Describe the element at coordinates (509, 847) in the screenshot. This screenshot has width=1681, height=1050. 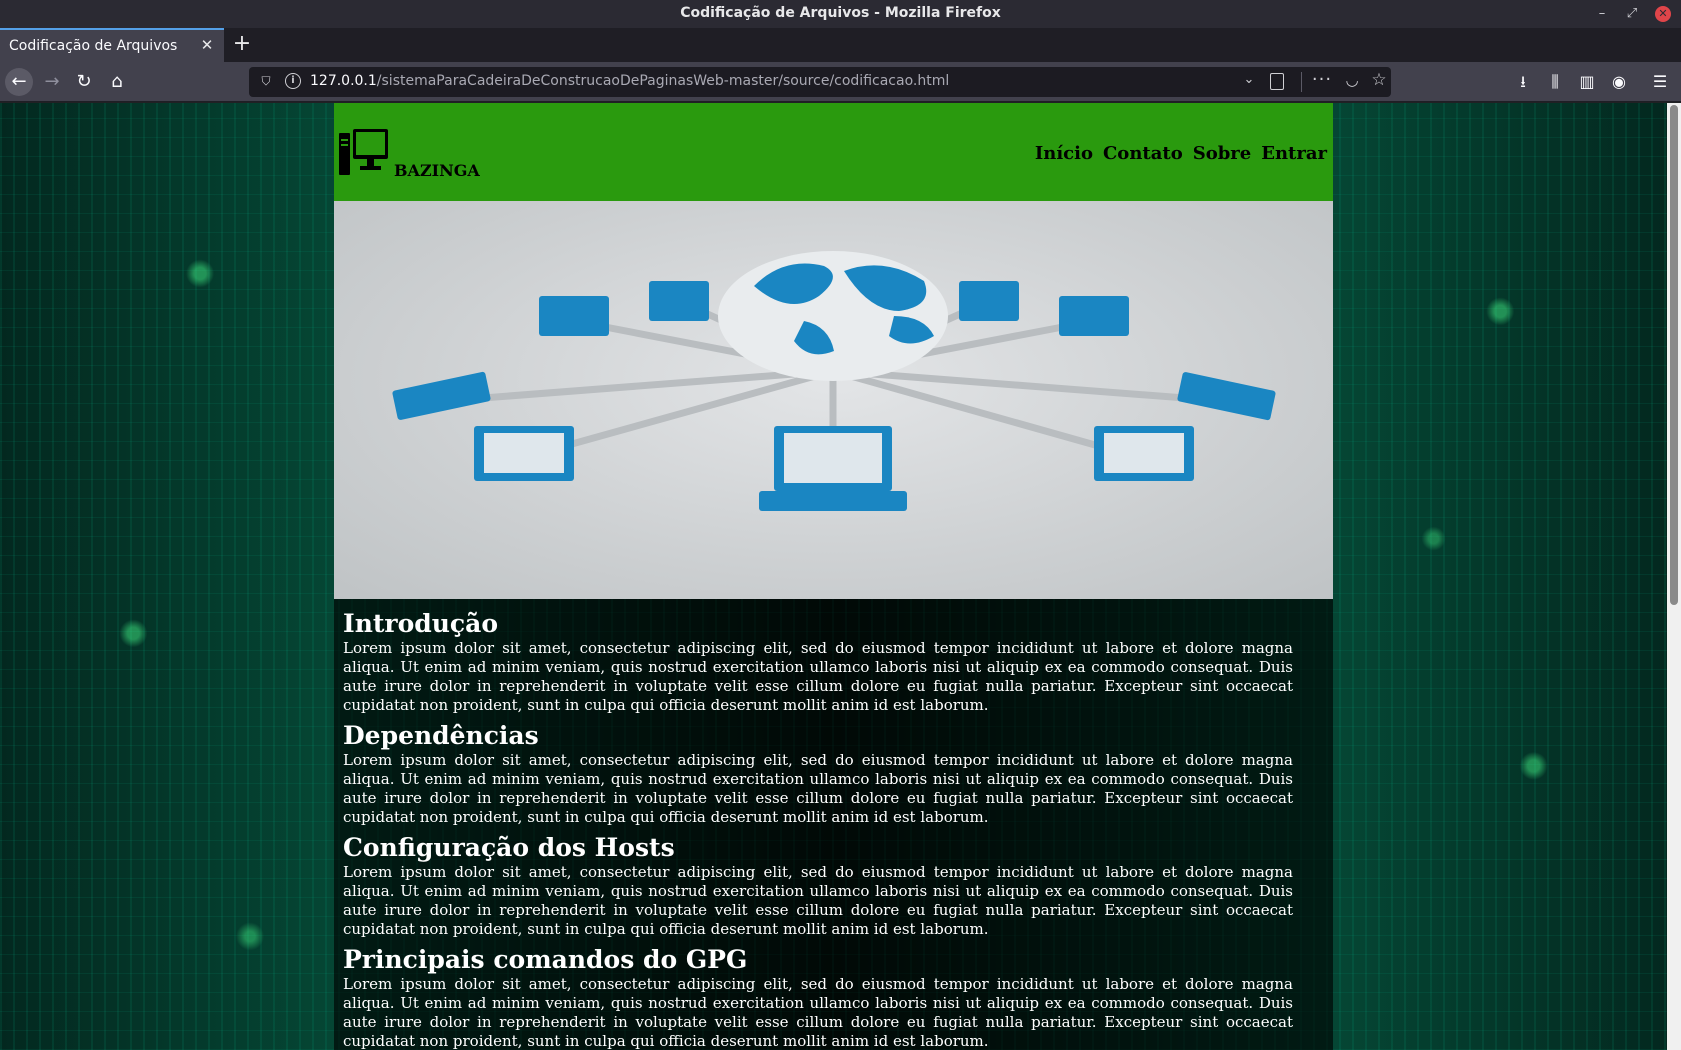
I see `section-heading: Configuração dos Hosts` at that location.